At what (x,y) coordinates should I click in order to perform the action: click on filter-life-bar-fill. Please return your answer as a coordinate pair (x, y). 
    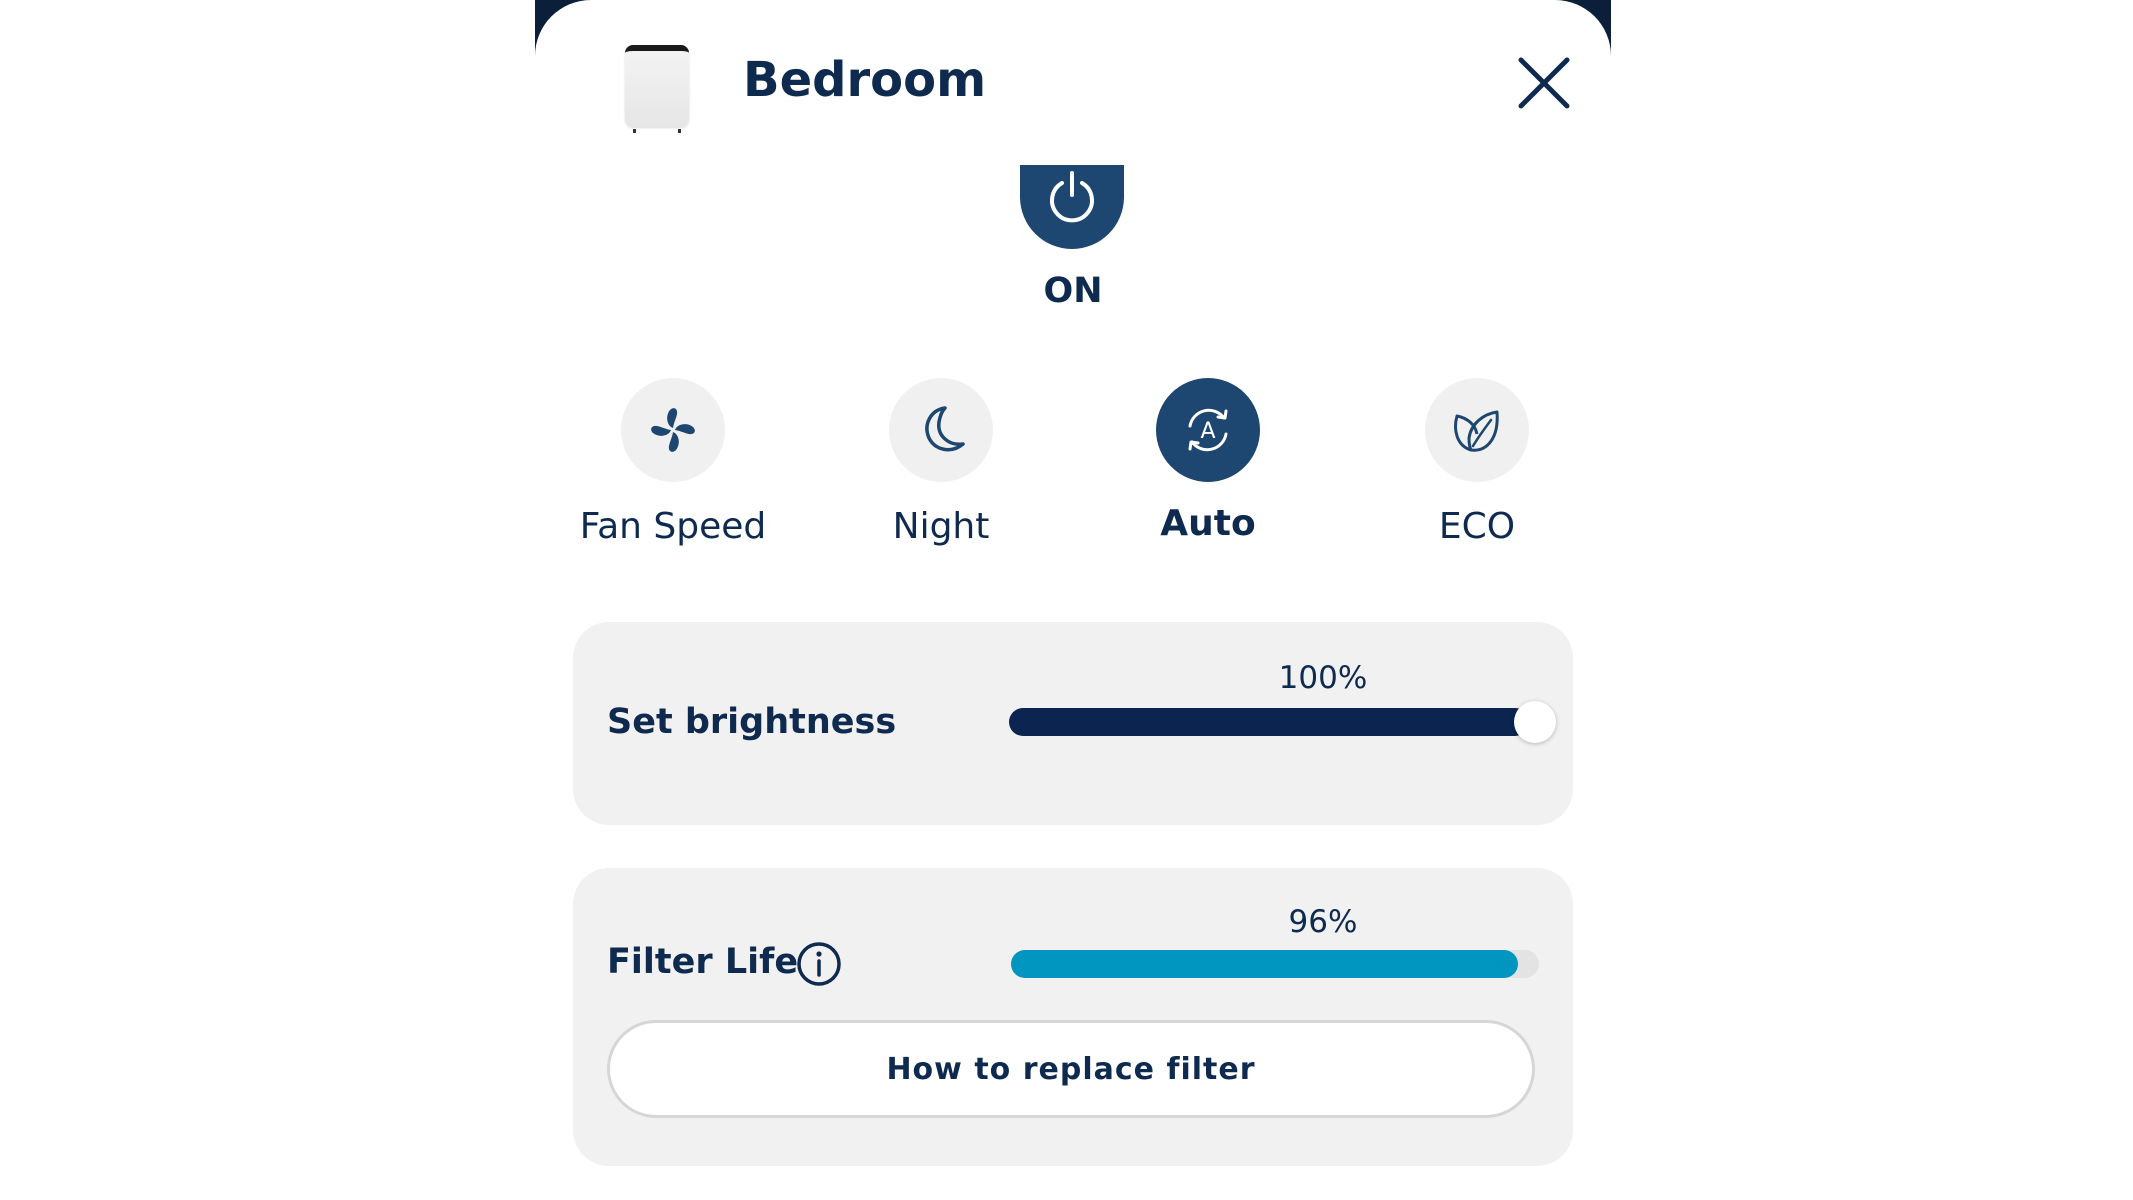
    Looking at the image, I should click on (1264, 964).